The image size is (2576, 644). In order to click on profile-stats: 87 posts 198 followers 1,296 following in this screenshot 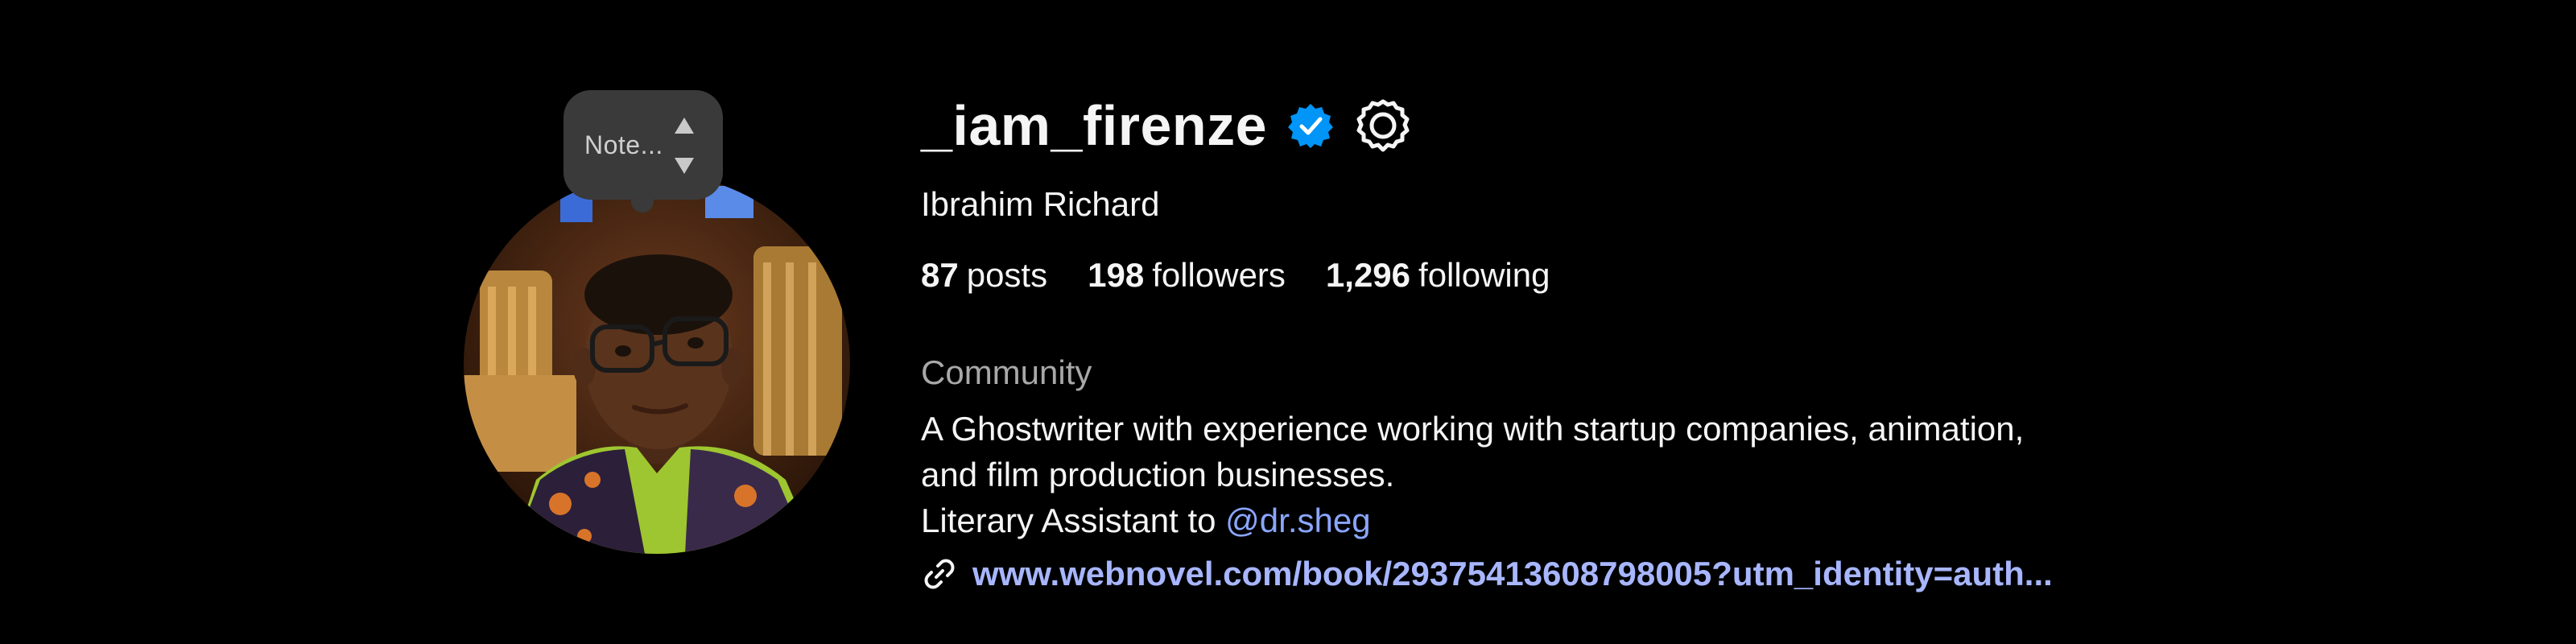, I will do `click(1605, 275)`.